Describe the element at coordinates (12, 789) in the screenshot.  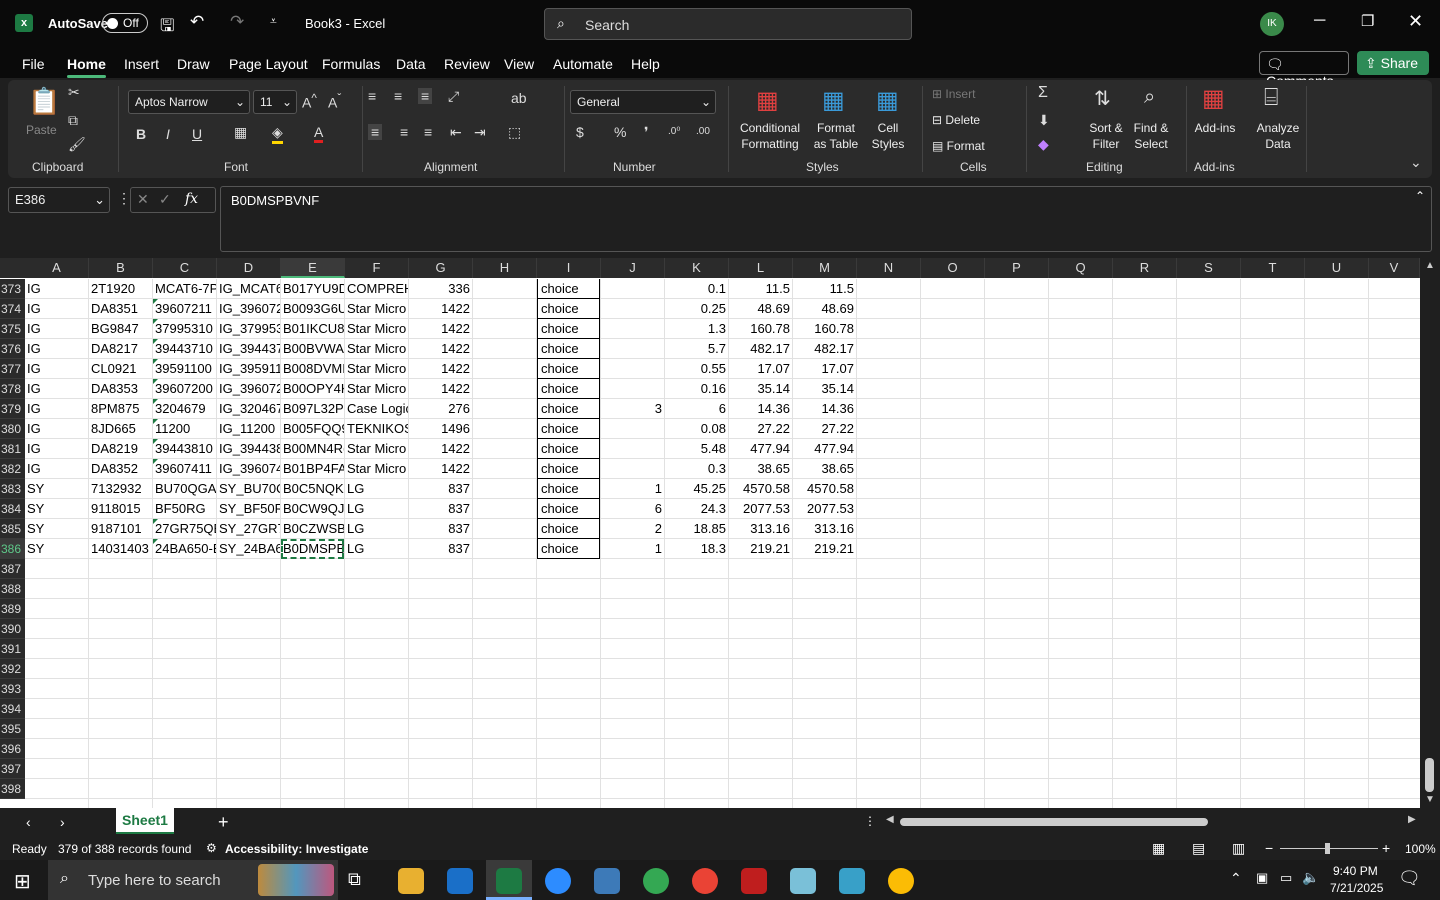
I see `row-header: 398` at that location.